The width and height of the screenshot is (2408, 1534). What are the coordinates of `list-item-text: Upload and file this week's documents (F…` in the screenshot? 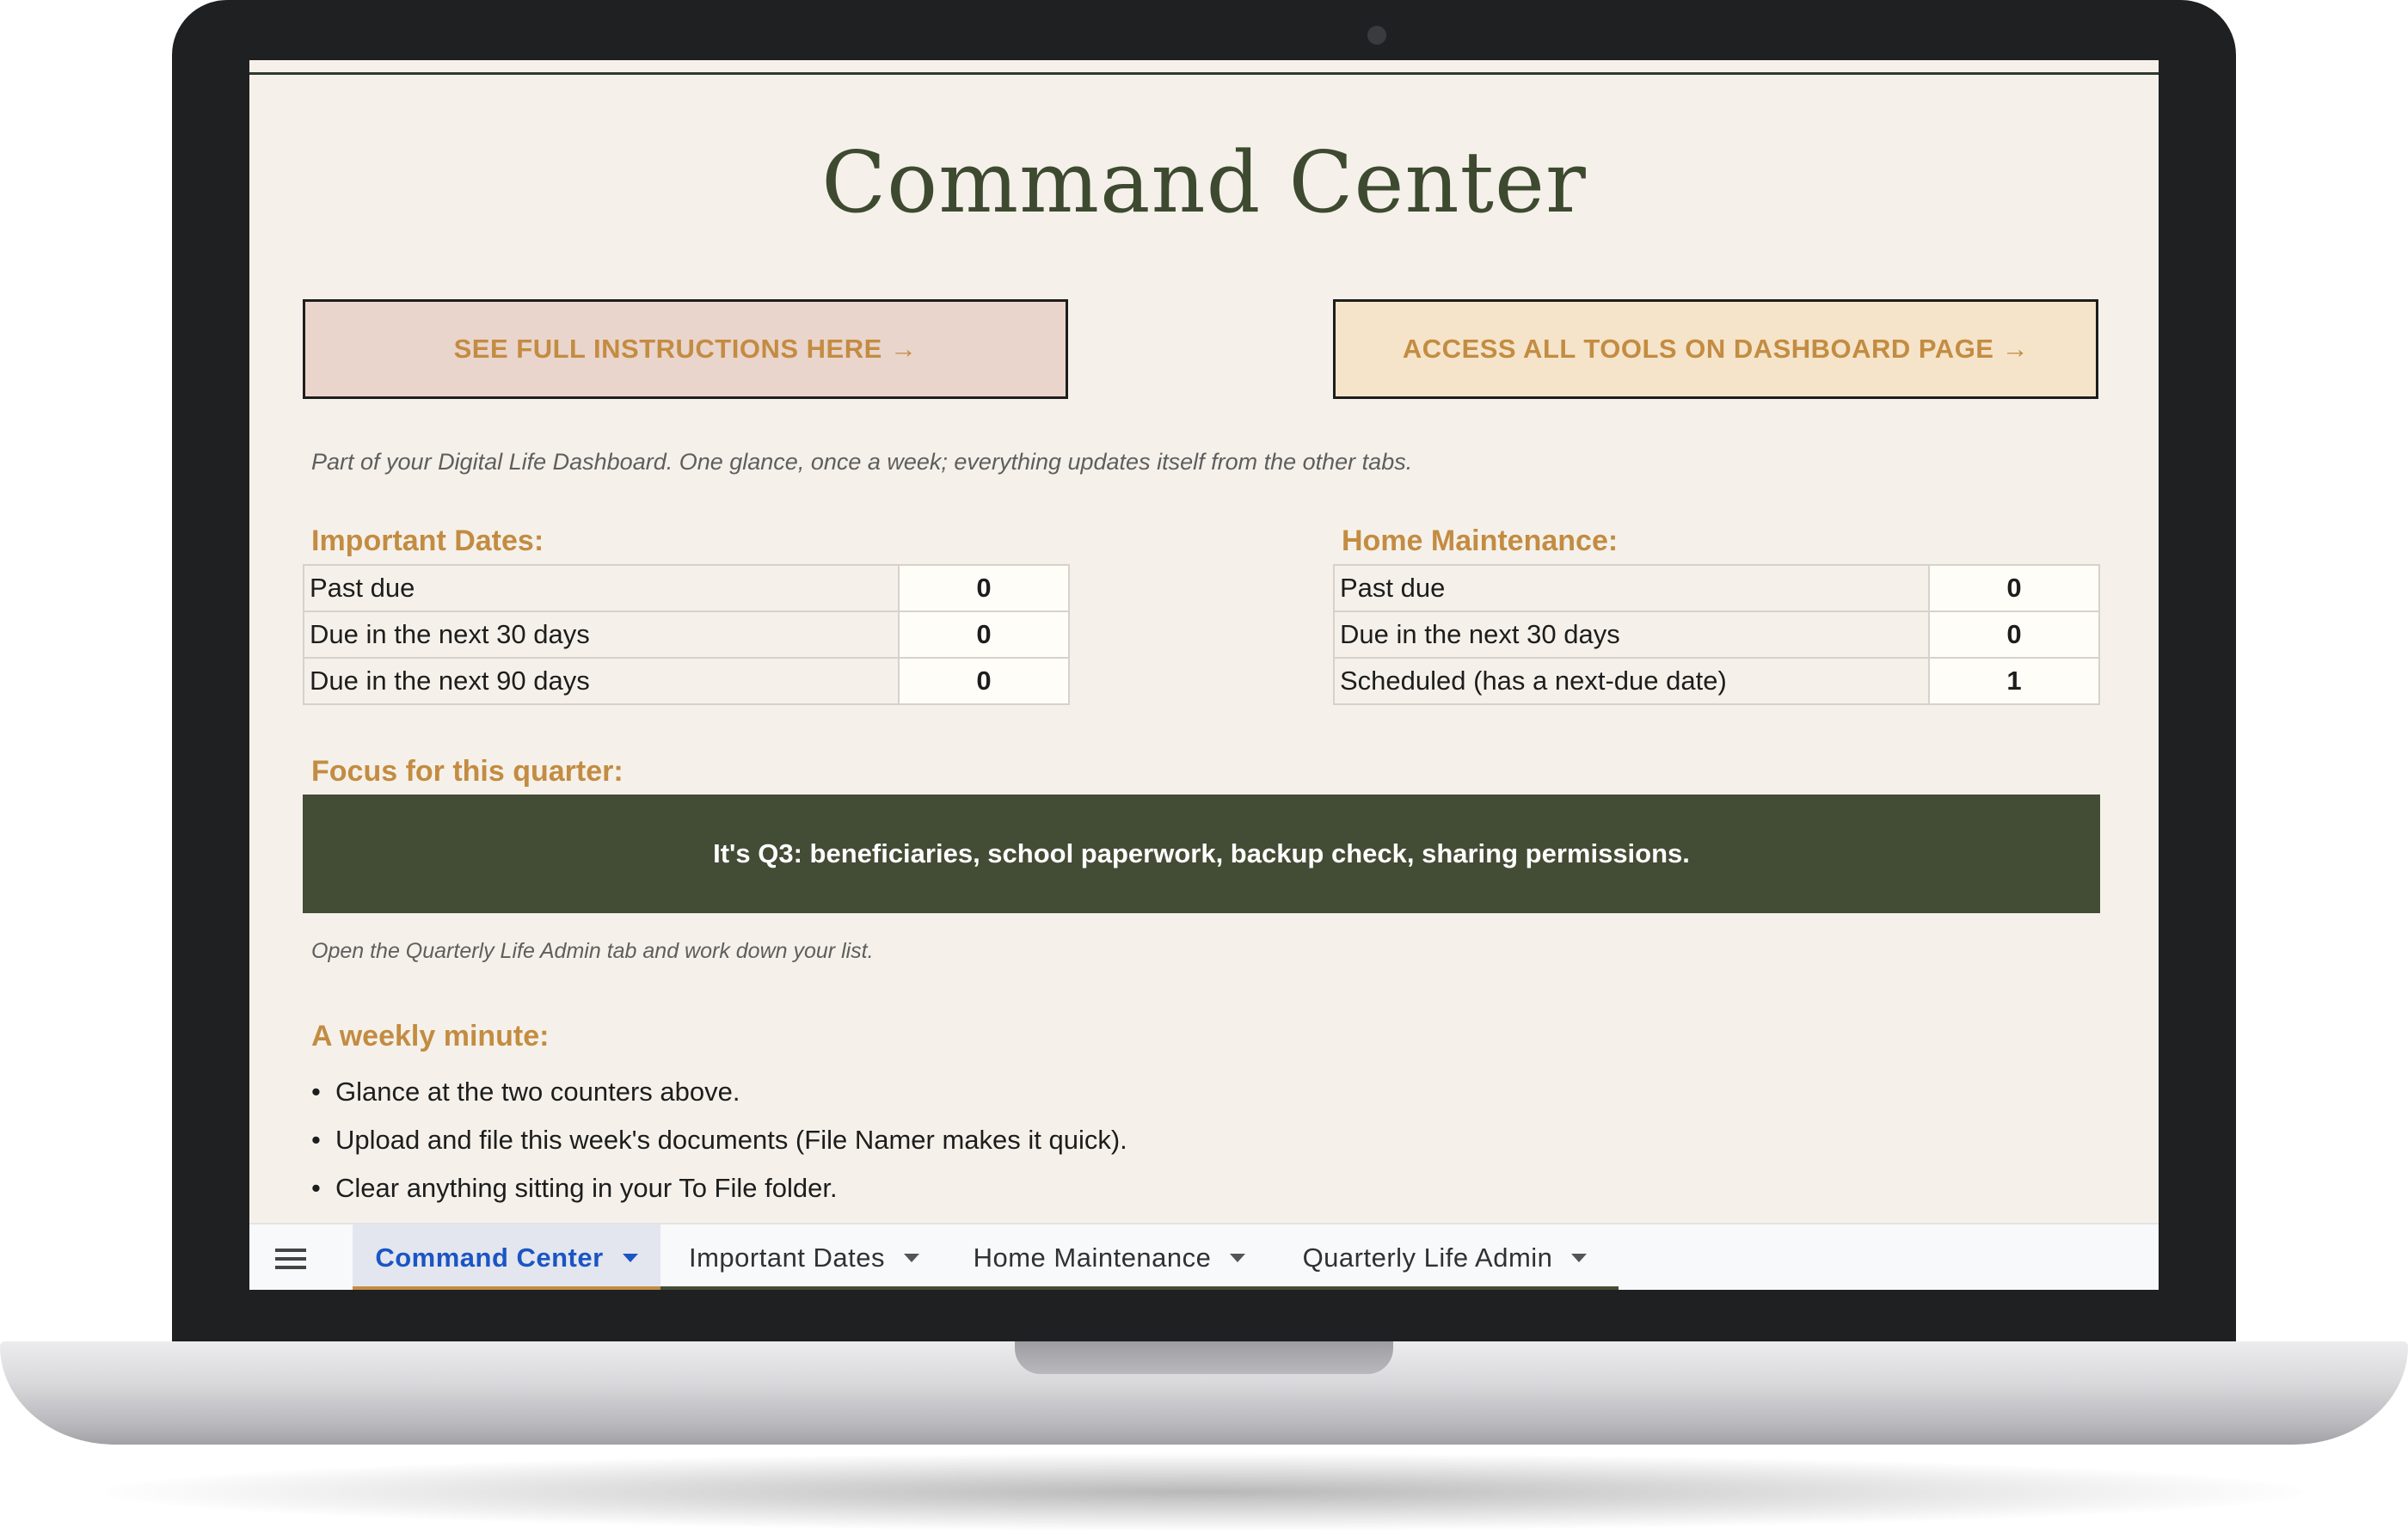 It's located at (731, 1140).